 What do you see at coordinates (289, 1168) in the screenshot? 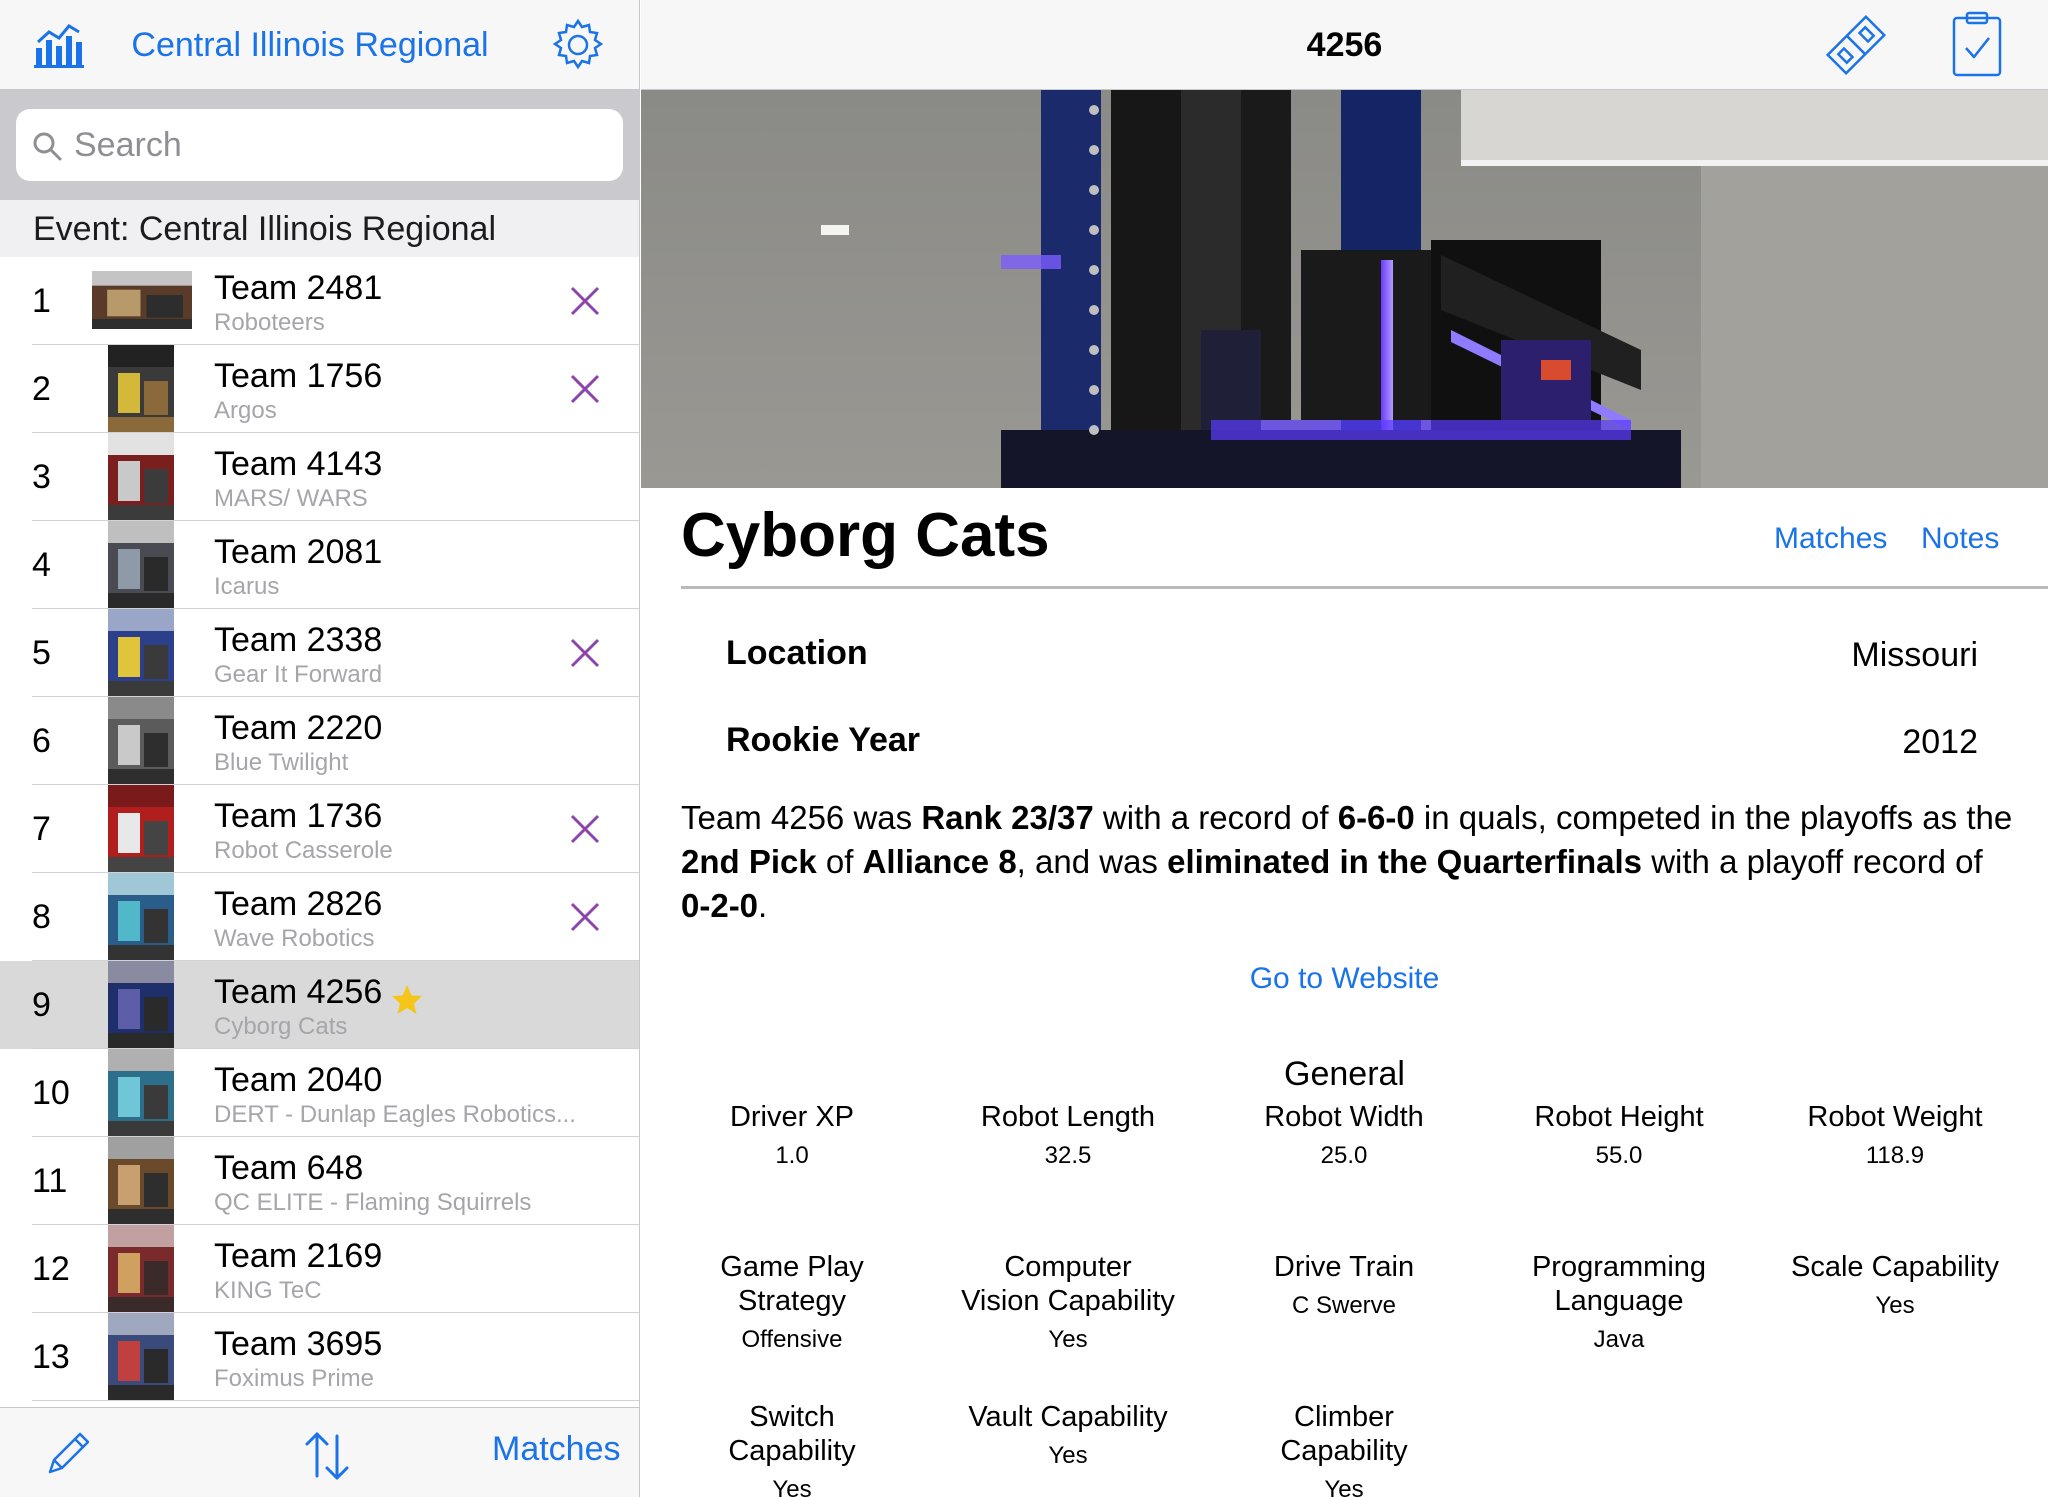
I see `team-number-label: Team 648` at bounding box center [289, 1168].